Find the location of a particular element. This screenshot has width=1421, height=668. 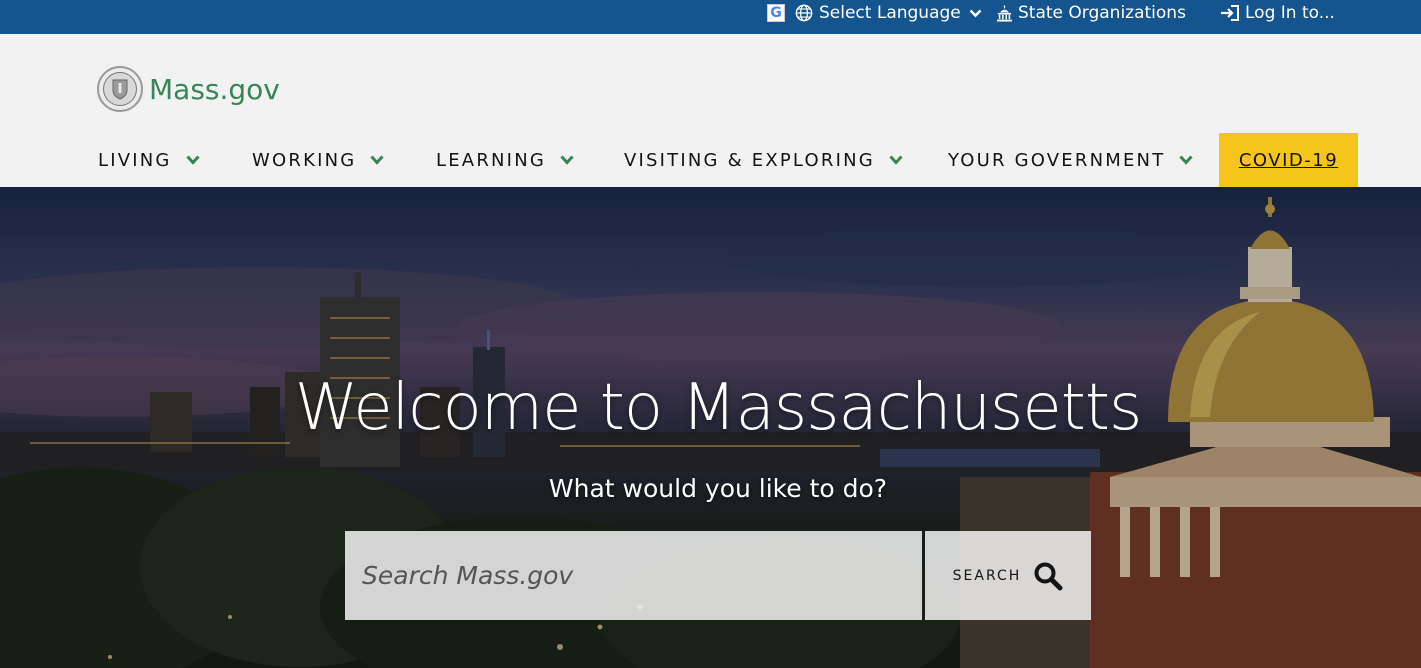

nav-item-your-government: YOUR GOVERNMENT is located at coordinates (1071, 160).